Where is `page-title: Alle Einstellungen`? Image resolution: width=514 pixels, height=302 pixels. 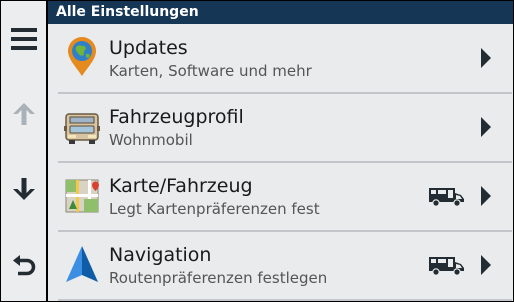 page-title: Alle Einstellungen is located at coordinates (280, 12).